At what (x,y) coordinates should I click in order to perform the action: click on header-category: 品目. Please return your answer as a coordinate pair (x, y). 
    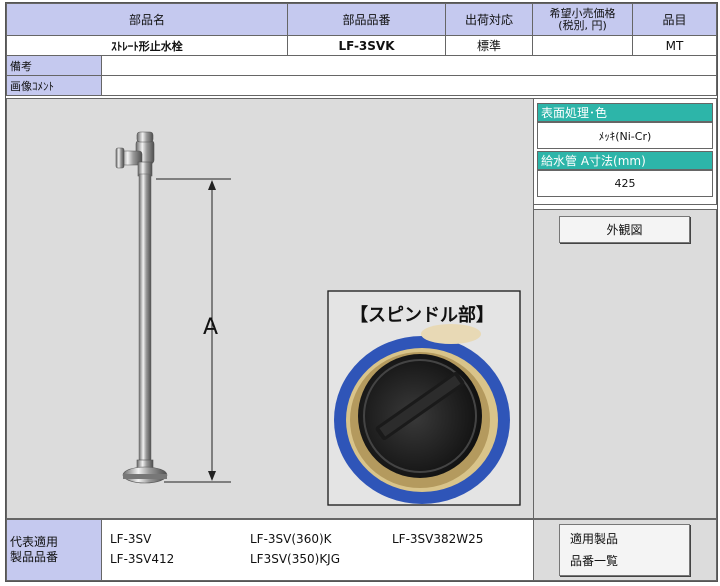
    Looking at the image, I should click on (674, 19).